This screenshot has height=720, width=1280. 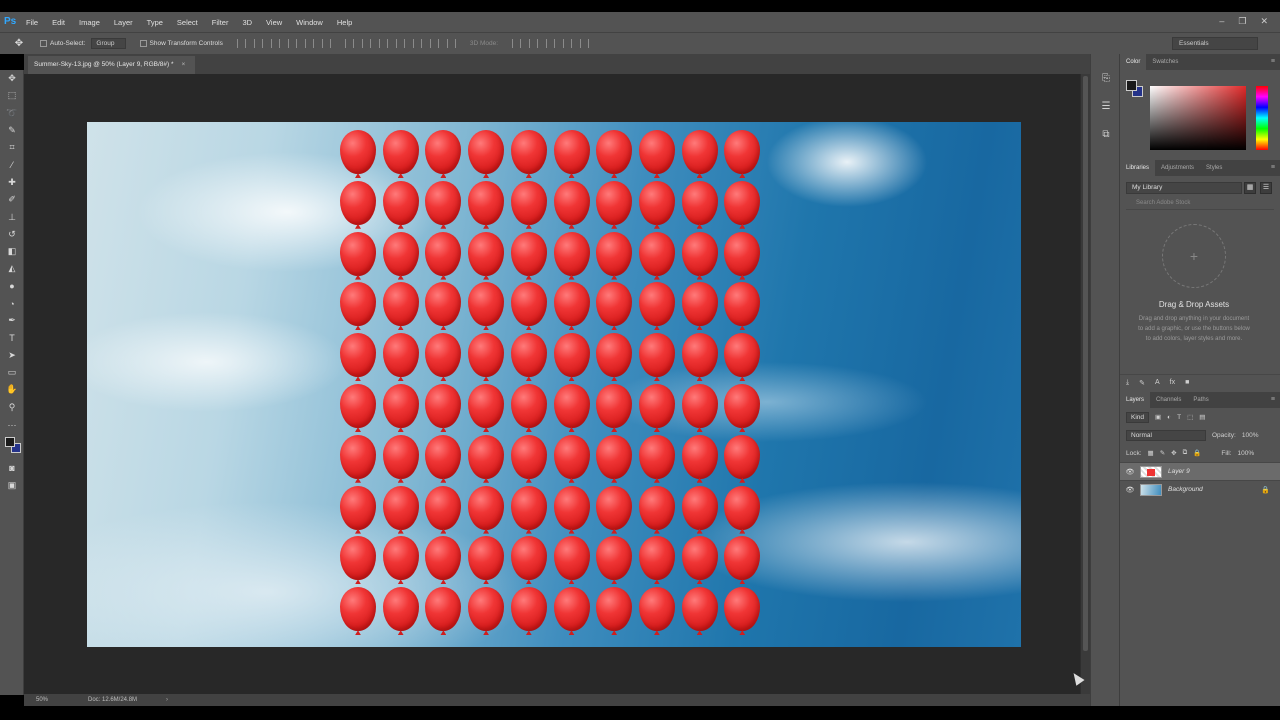 I want to click on filter-smart-icon: ▤, so click(x=1202, y=417).